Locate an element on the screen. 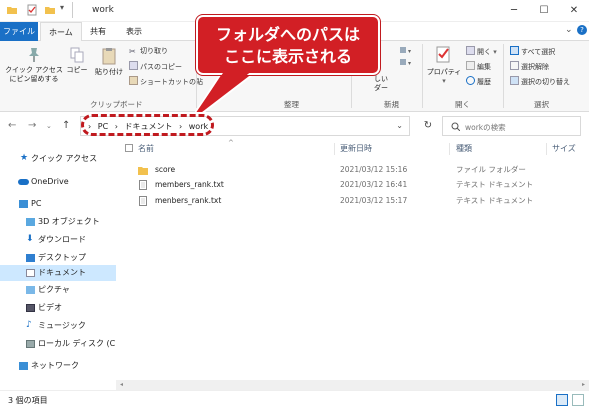  nav-item-3d-objects: 3D オブジェクト is located at coordinates (58, 222).